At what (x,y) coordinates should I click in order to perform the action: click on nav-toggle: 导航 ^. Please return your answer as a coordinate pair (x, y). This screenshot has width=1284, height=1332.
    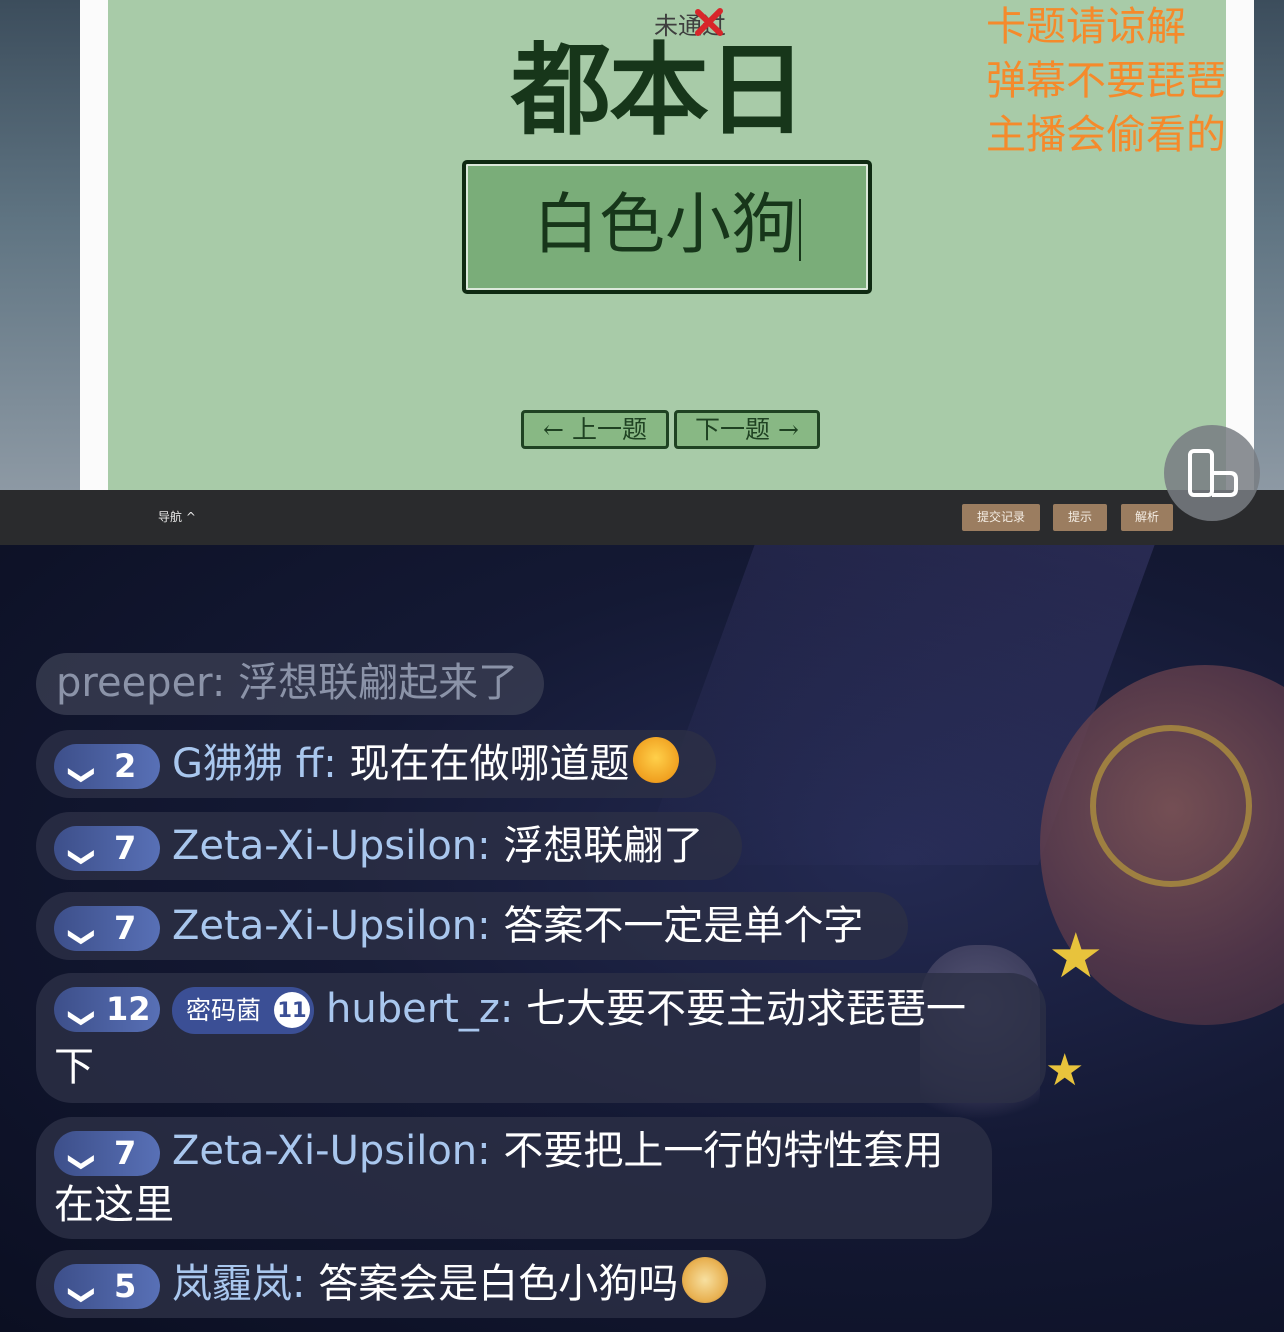
    Looking at the image, I should click on (177, 516).